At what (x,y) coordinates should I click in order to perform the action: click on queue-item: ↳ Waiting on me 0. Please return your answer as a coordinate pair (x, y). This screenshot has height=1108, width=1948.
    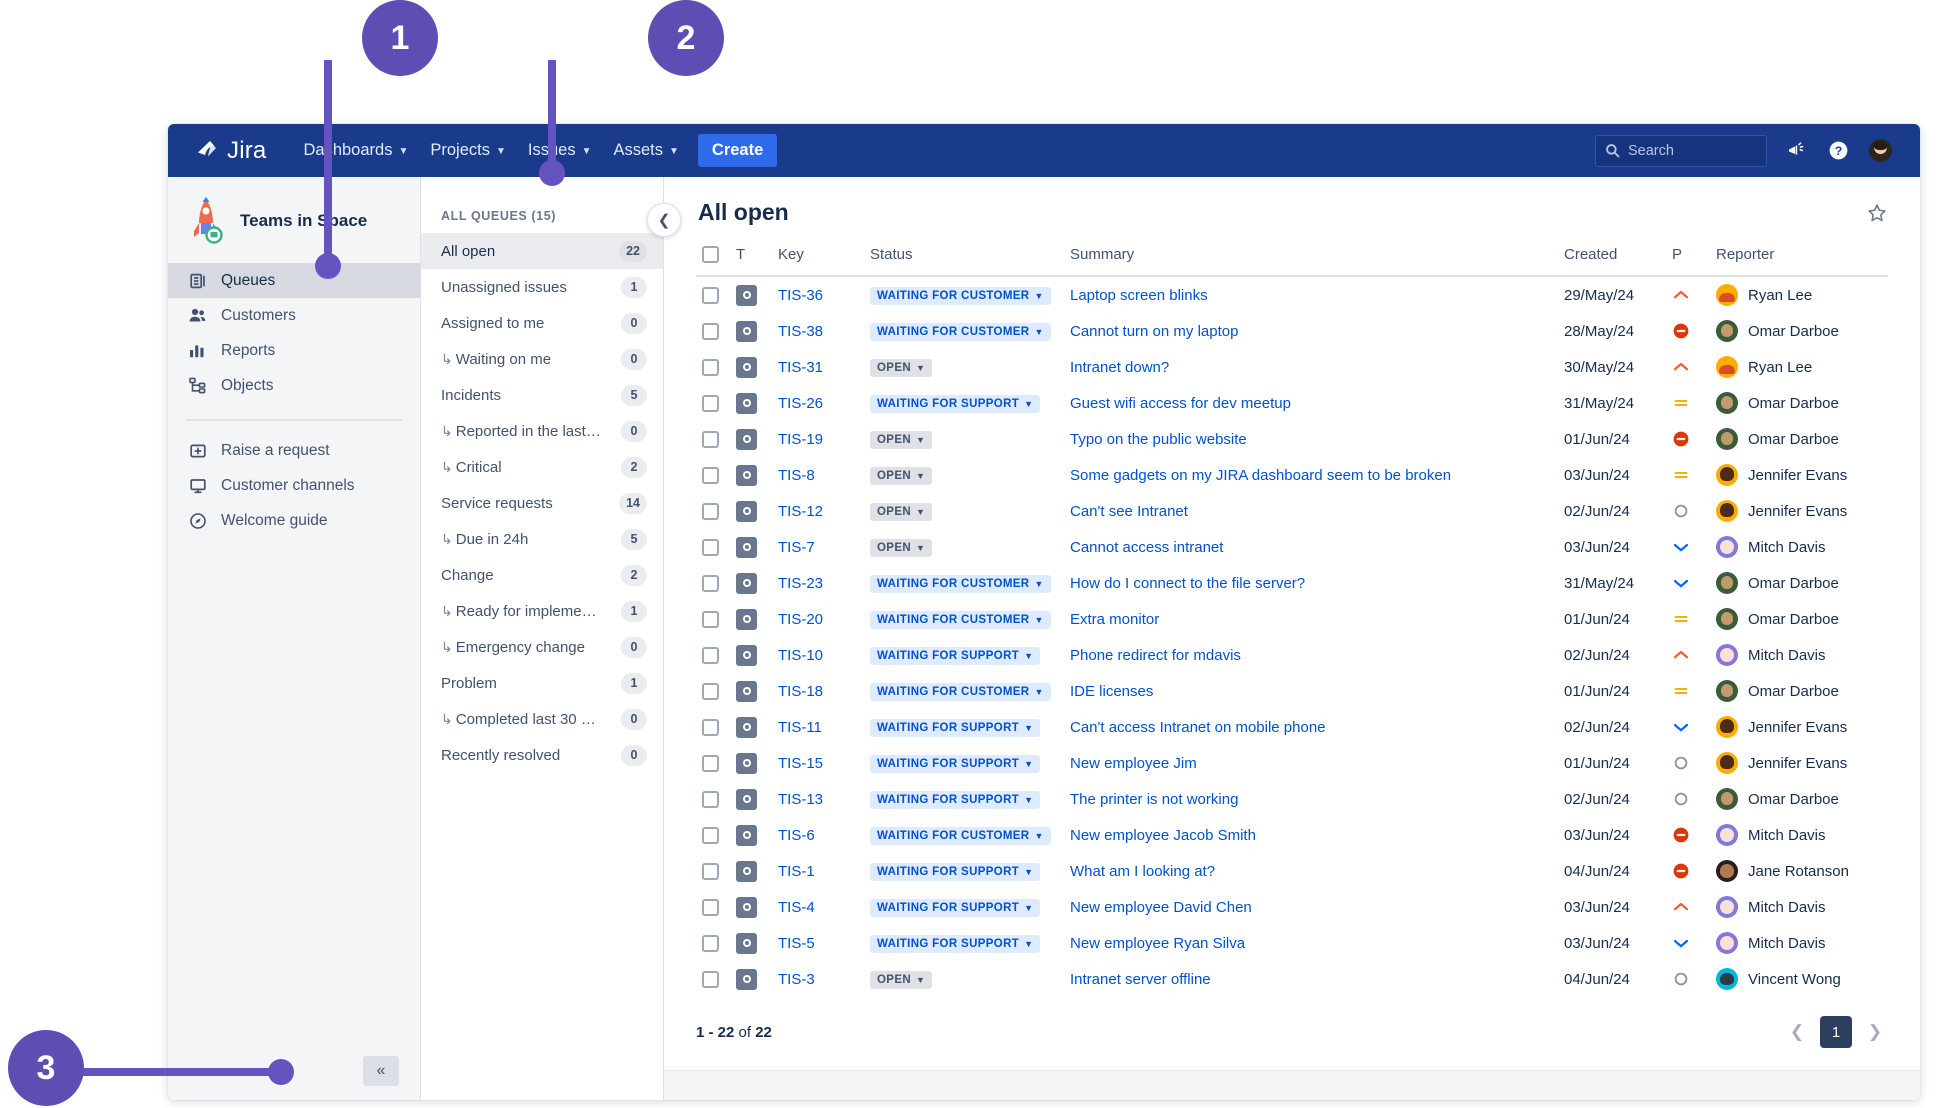
    Looking at the image, I should click on (542, 359).